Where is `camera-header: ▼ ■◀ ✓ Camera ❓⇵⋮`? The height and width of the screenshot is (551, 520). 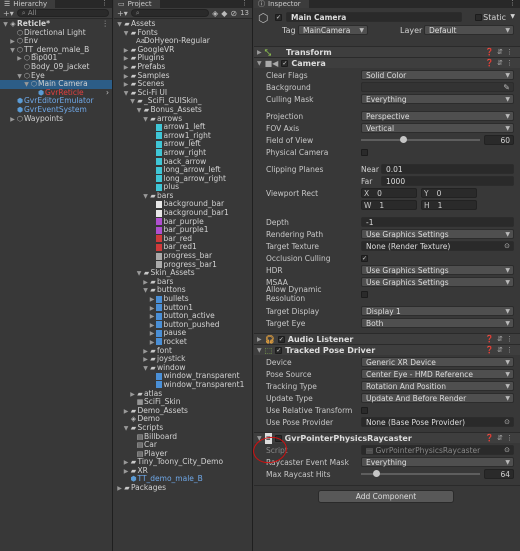 camera-header: ▼ ■◀ ✓ Camera ❓⇵⋮ is located at coordinates (387, 62).